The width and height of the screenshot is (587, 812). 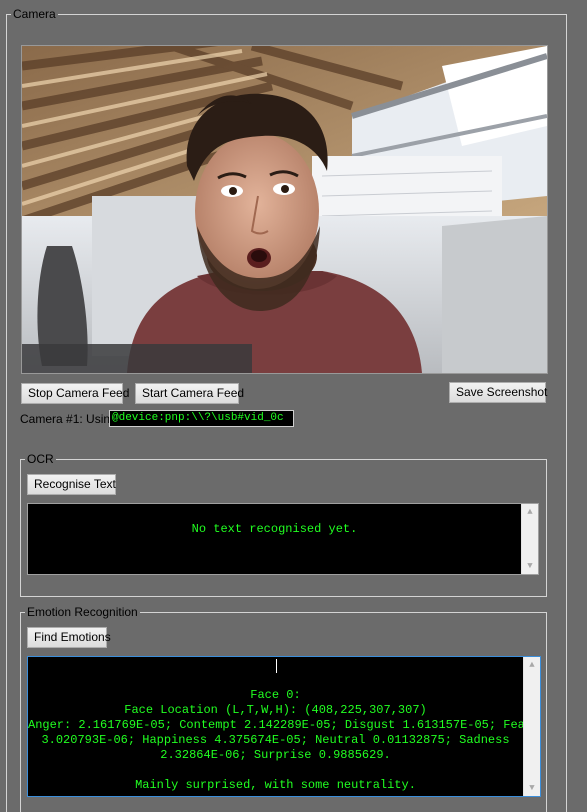 I want to click on output-line: Face 0:, so click(x=275, y=695).